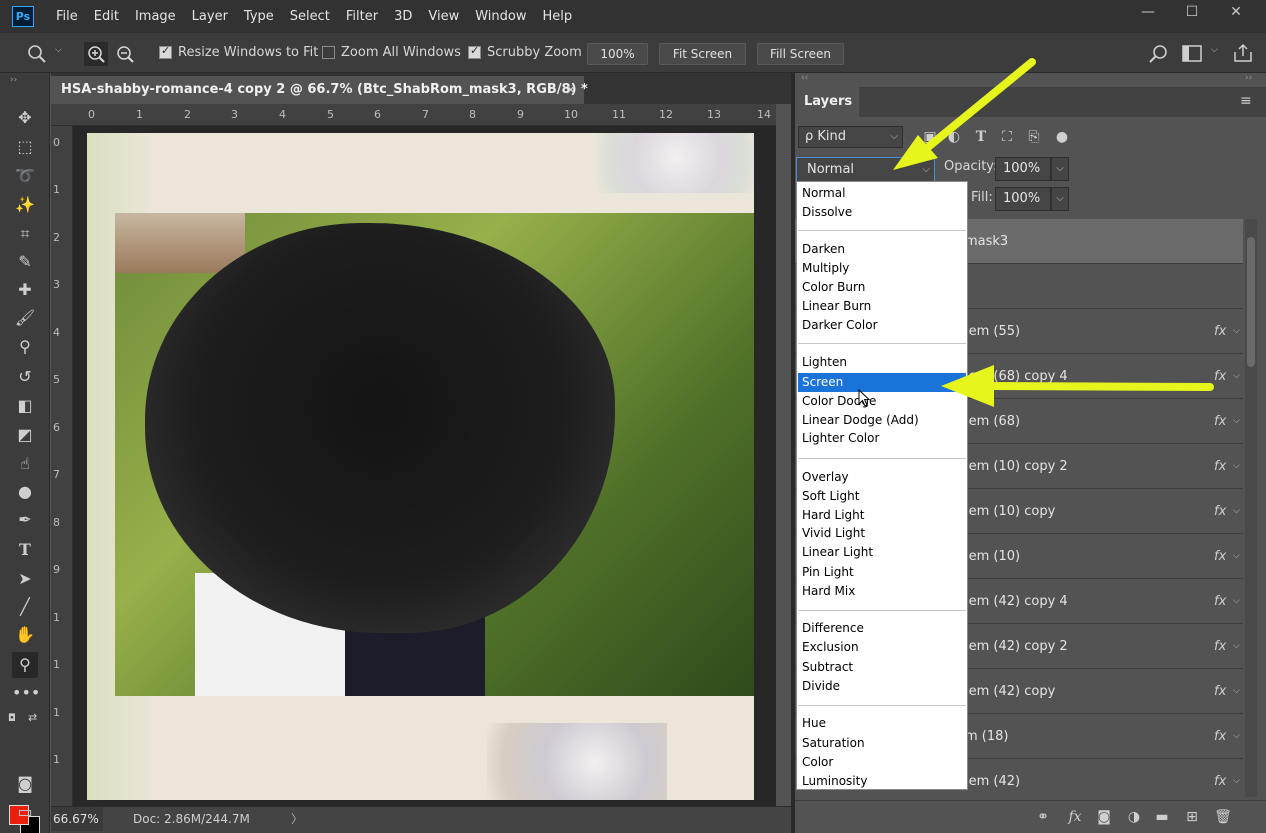 This screenshot has width=1266, height=833. Describe the element at coordinates (25, 635) in the screenshot. I see `hand-tool-icon: ✋` at that location.